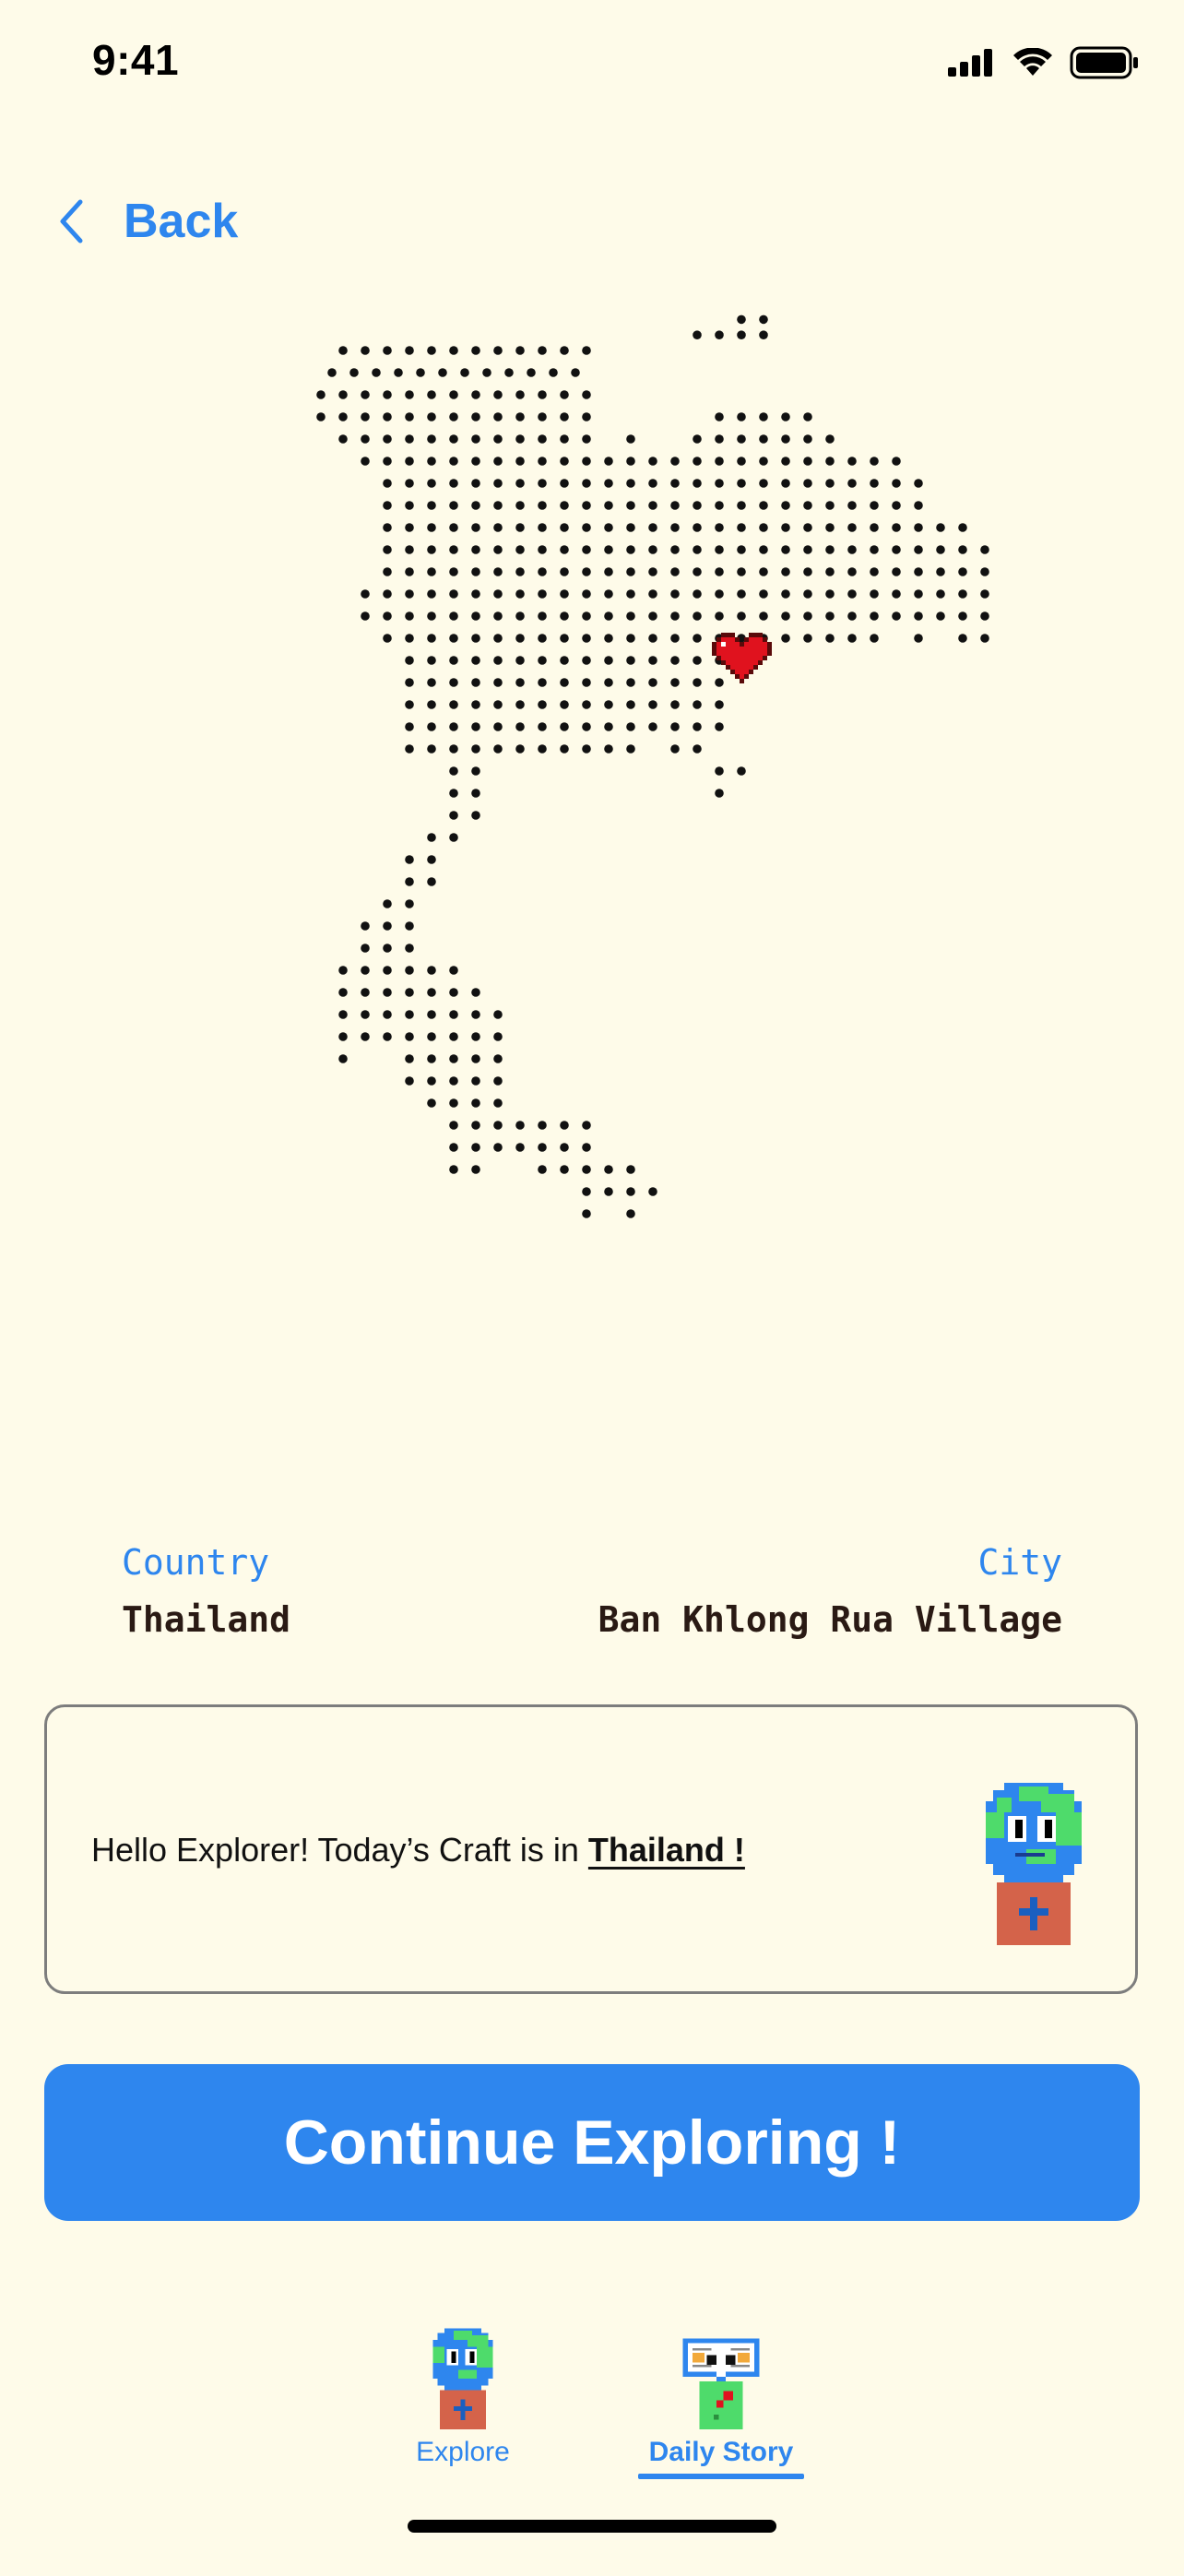  Describe the element at coordinates (592, 2142) in the screenshot. I see `continue-exploring-button: Continue Exploring !` at that location.